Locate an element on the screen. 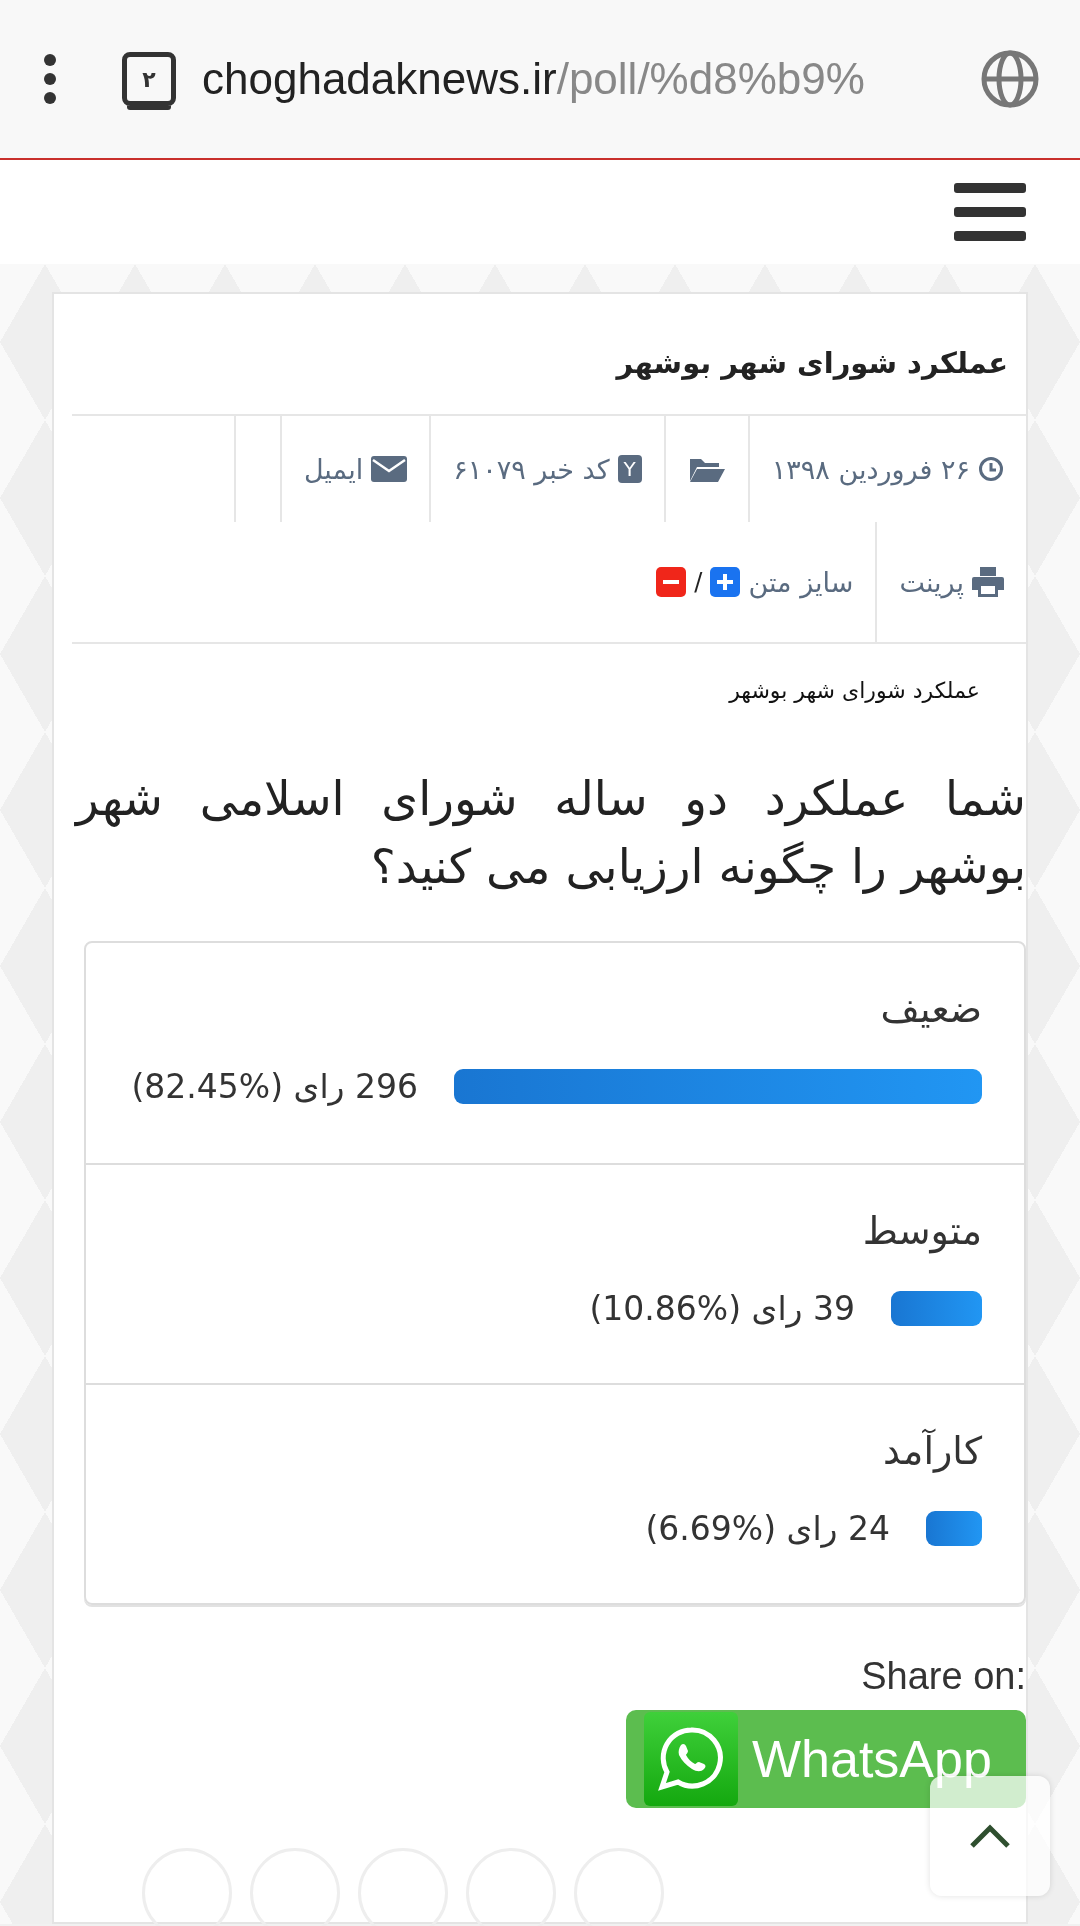 The image size is (1080, 1926). vote-count: 24 رای (%6.69) is located at coordinates (767, 1528).